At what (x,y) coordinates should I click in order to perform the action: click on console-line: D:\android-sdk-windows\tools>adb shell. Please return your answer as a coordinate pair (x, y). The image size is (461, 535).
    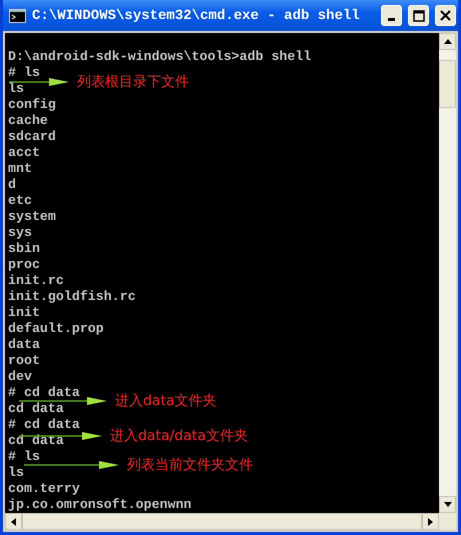
    Looking at the image, I should click on (160, 57).